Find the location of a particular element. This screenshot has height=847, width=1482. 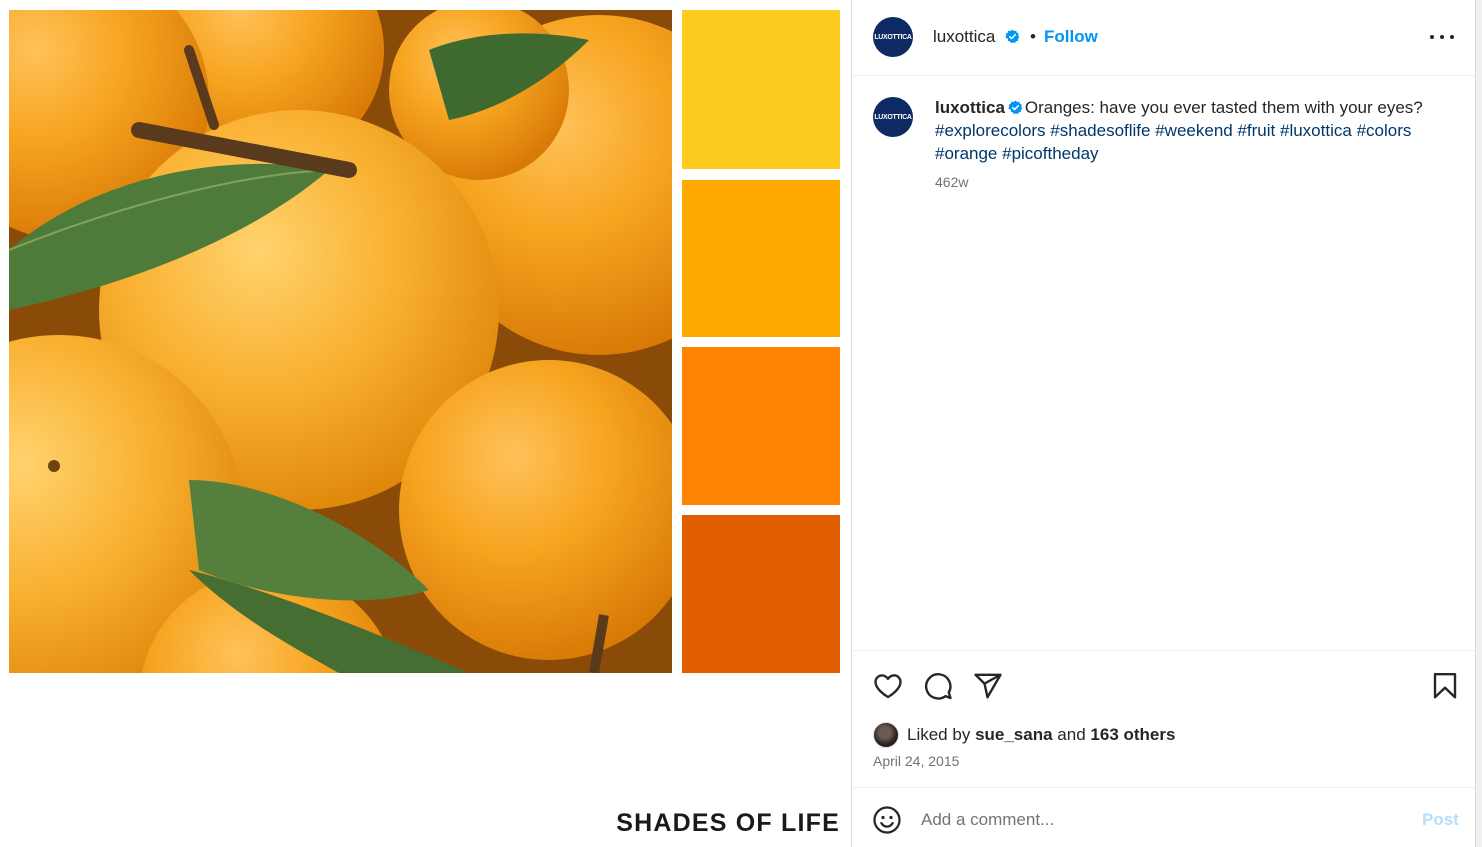

hashtag-link: #shadesoflife is located at coordinates (1100, 130).